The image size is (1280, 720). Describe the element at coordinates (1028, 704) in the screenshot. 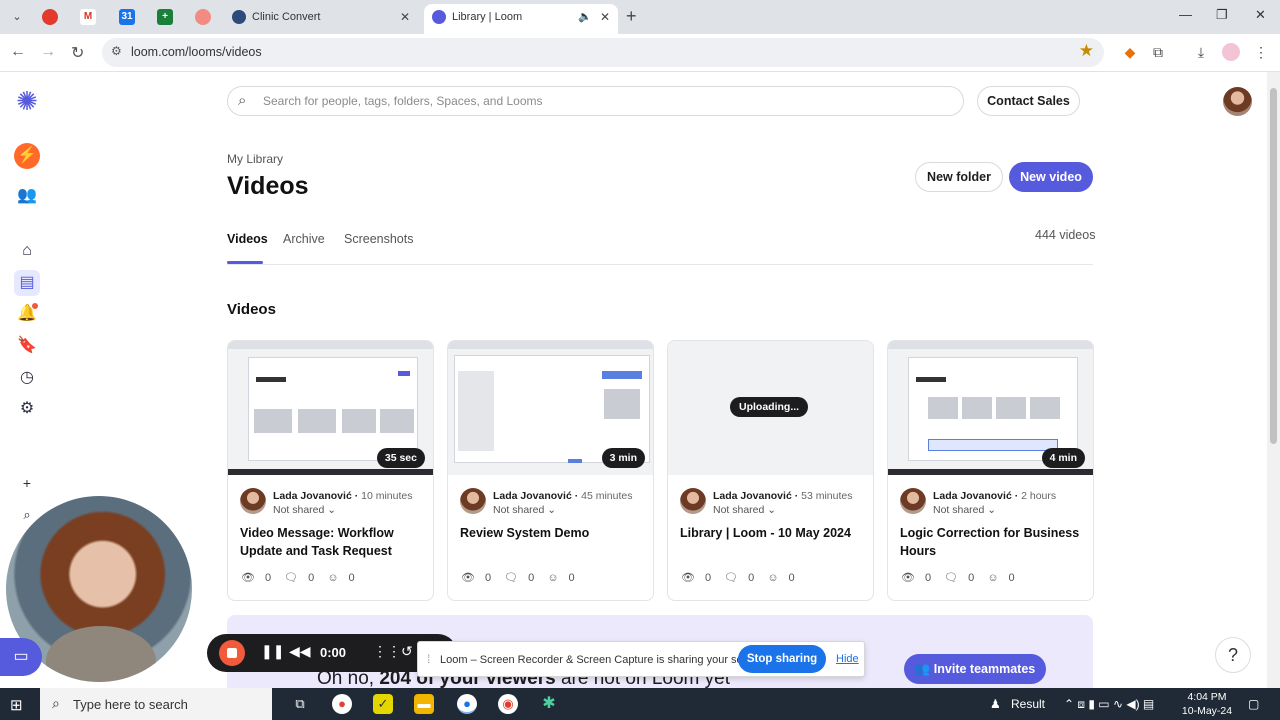

I see `tray-result-label: Result` at that location.